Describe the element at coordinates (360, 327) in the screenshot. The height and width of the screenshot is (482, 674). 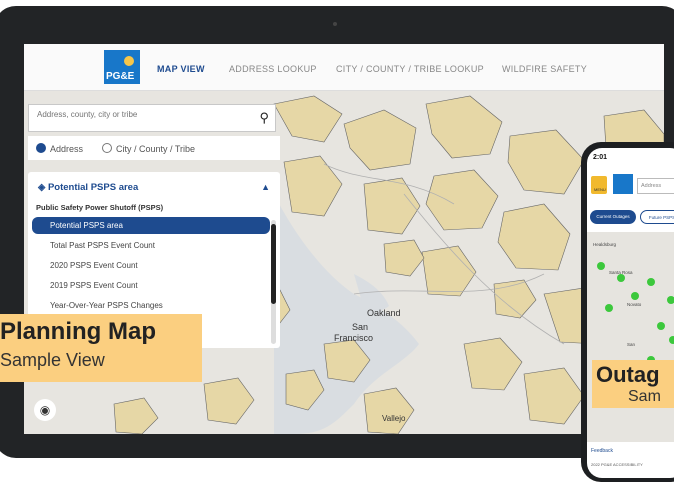
I see `map-label-san: San` at that location.